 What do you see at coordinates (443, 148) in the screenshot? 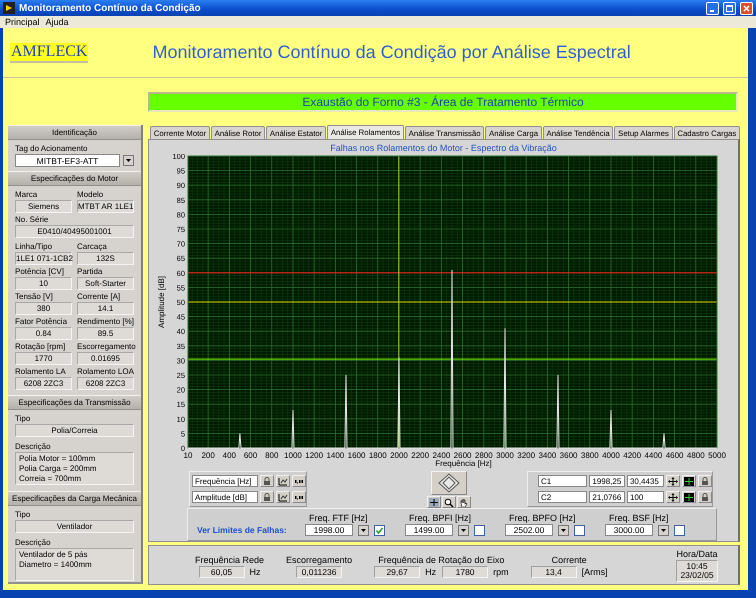
I see `chart-title: Falhas nos Rolamentos do Motor - Espectro da Vibração` at bounding box center [443, 148].